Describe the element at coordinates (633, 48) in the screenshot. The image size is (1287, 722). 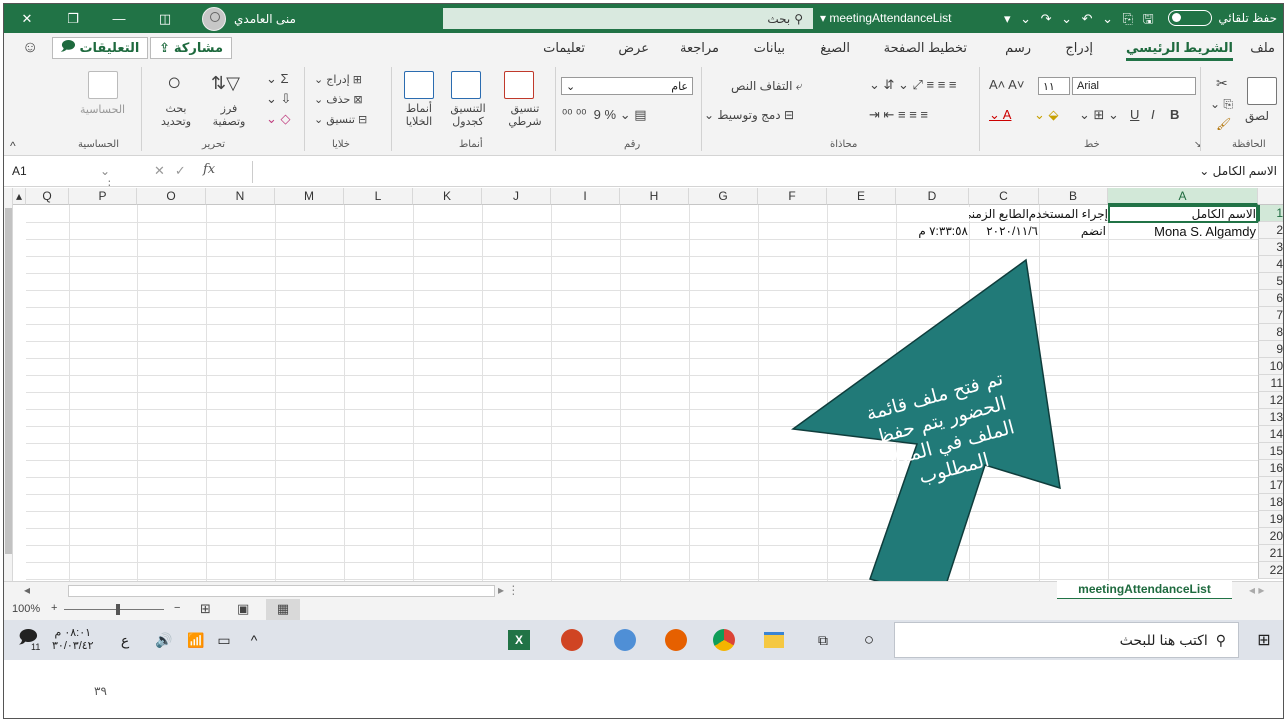
I see `tab-view: عرض` at that location.